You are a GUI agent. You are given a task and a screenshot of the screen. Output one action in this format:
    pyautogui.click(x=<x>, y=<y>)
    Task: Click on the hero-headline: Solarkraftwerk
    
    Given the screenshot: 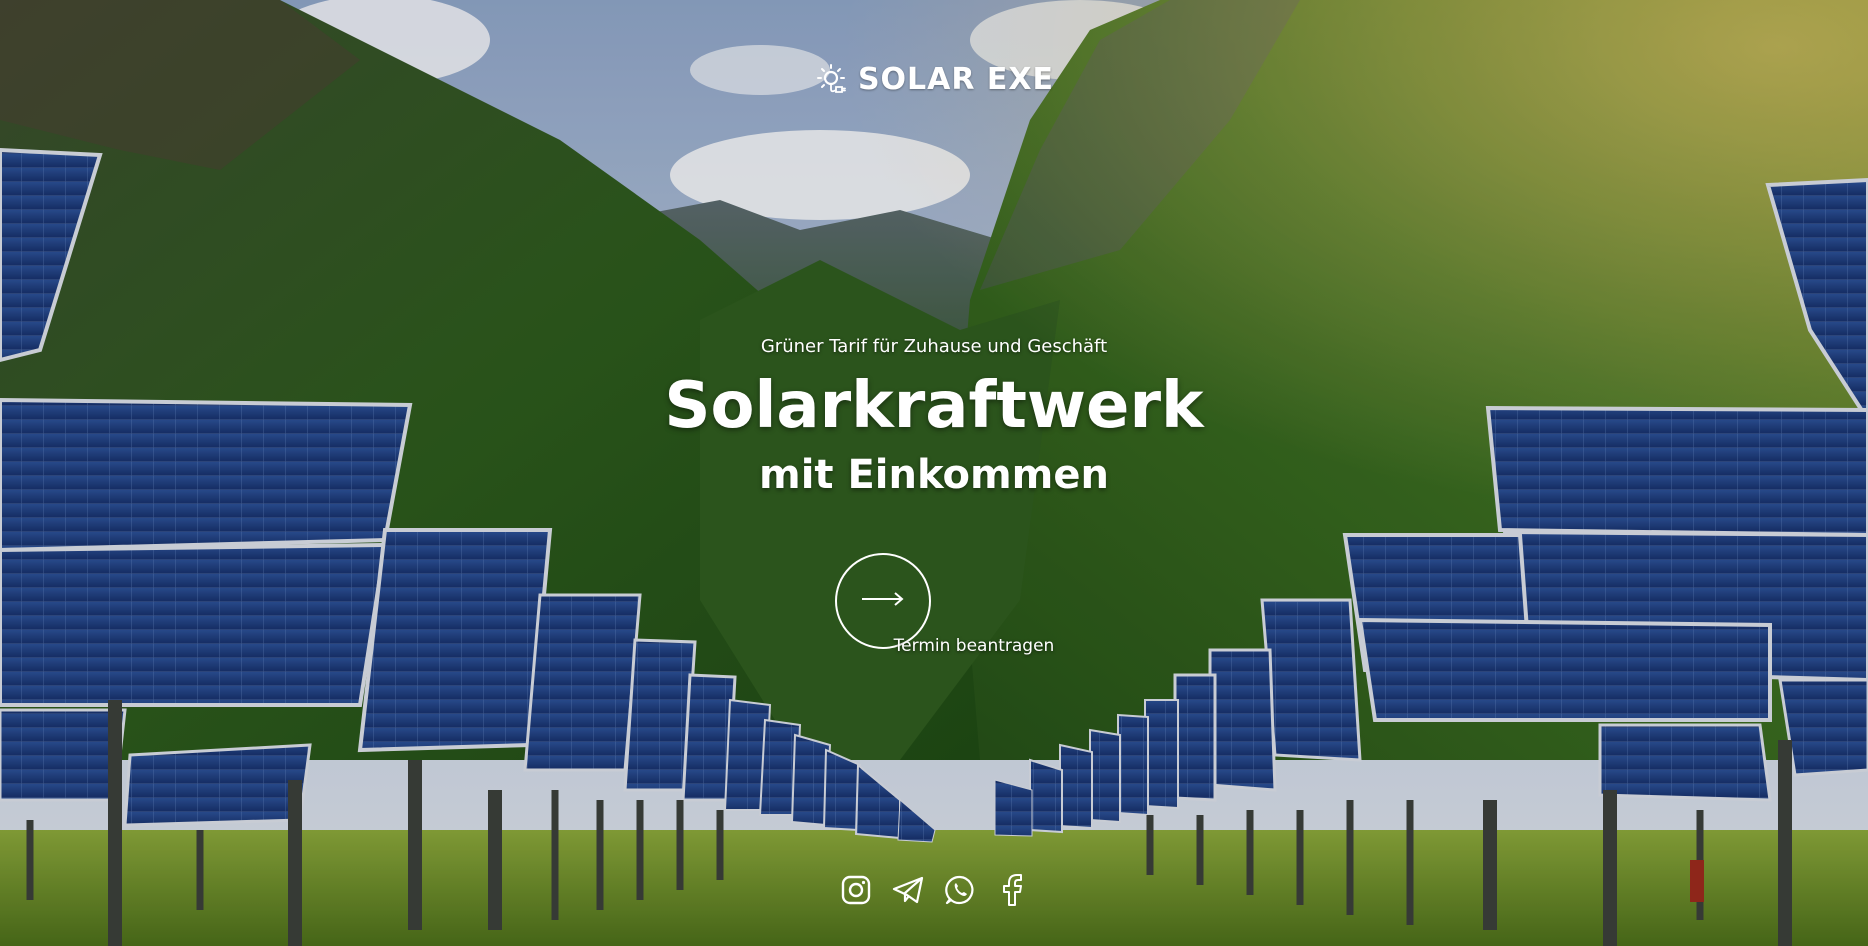 What is the action you would take?
    pyautogui.click(x=934, y=406)
    